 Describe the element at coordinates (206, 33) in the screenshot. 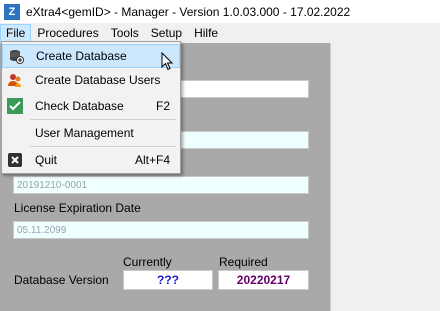

I see `menu-hilfe: Hilfe` at that location.